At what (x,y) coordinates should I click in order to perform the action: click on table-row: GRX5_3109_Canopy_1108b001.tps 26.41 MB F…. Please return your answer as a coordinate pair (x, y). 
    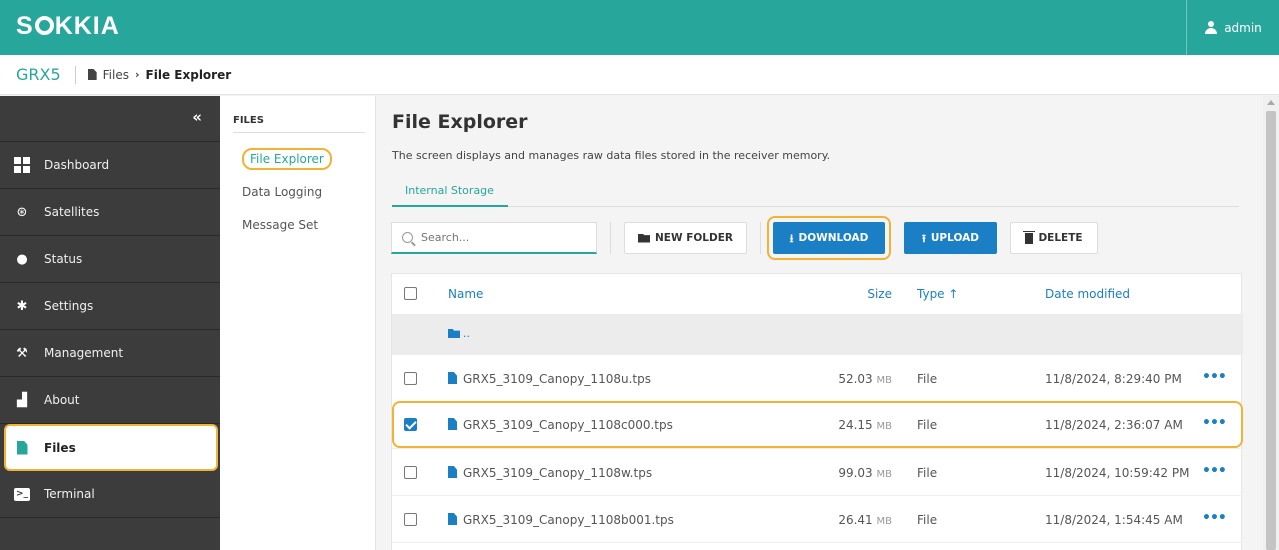
    Looking at the image, I should click on (817, 518).